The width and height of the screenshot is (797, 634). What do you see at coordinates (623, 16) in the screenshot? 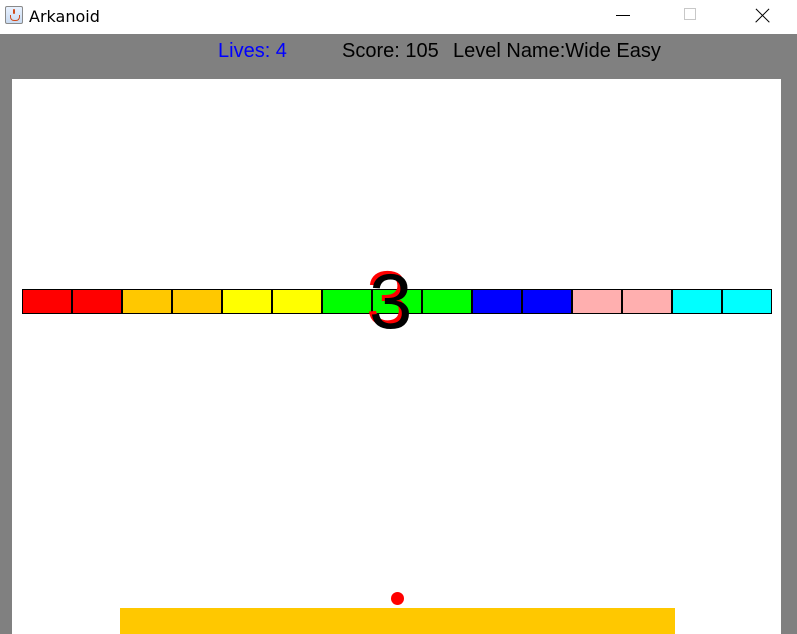
I see `minimize-button` at bounding box center [623, 16].